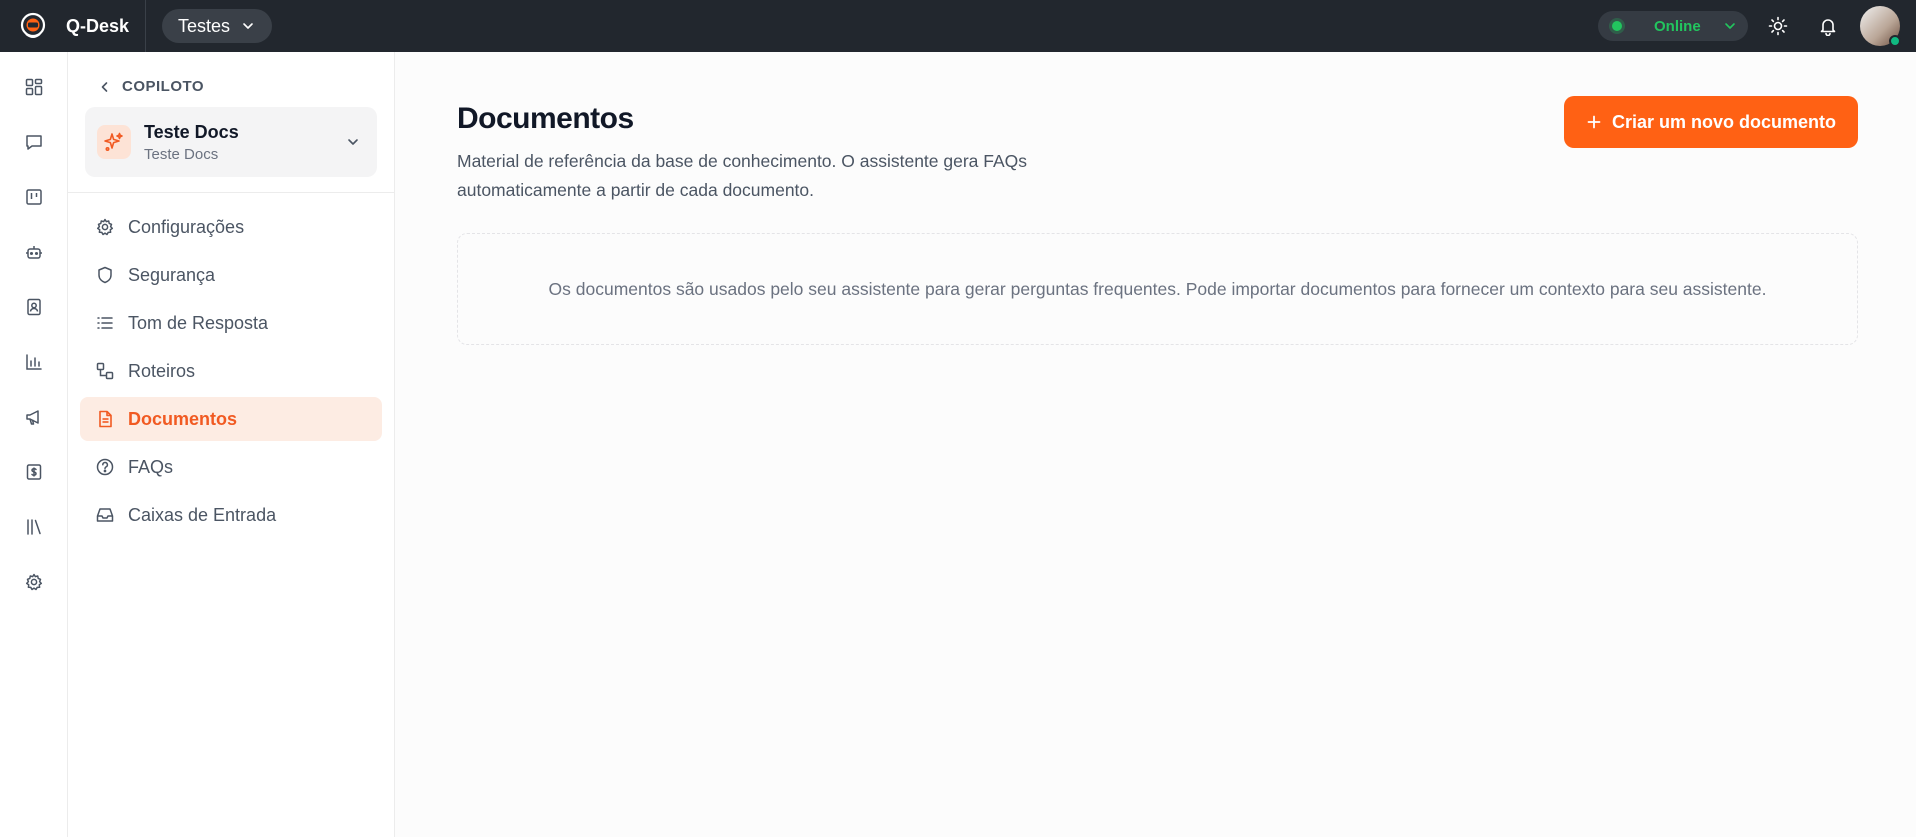 The width and height of the screenshot is (1916, 837). I want to click on page-title: Documentos, so click(545, 118).